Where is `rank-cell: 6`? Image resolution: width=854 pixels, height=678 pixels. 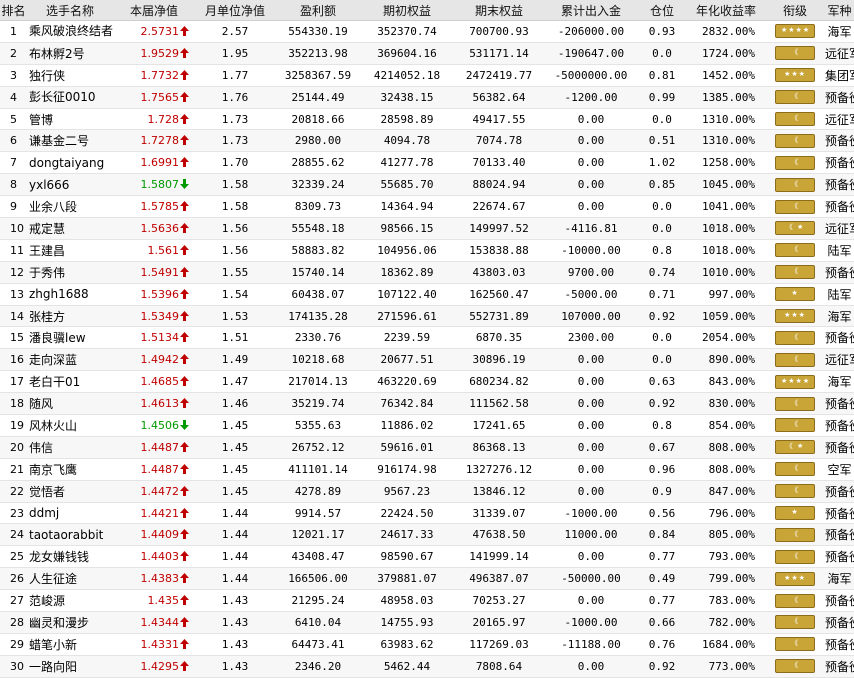 rank-cell: 6 is located at coordinates (13, 141).